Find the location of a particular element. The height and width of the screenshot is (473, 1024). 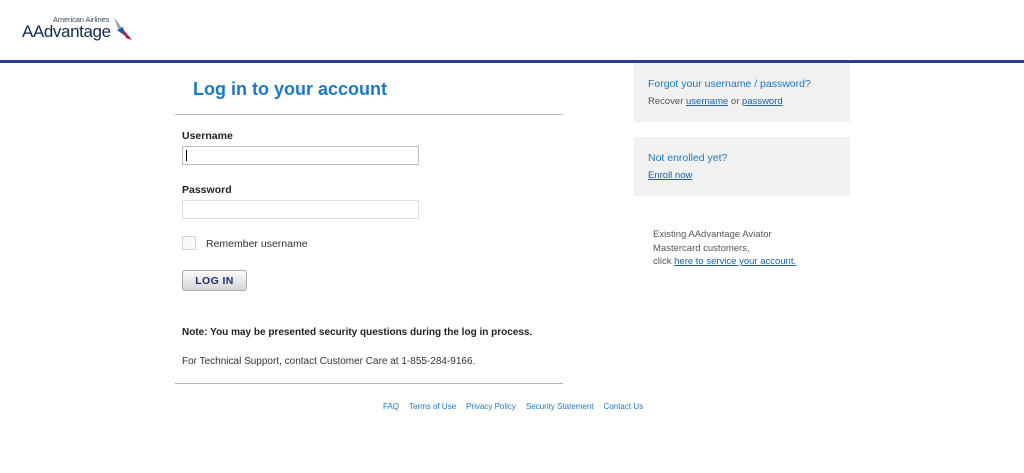

aviator-line-3: click here to service your account. is located at coordinates (724, 262).